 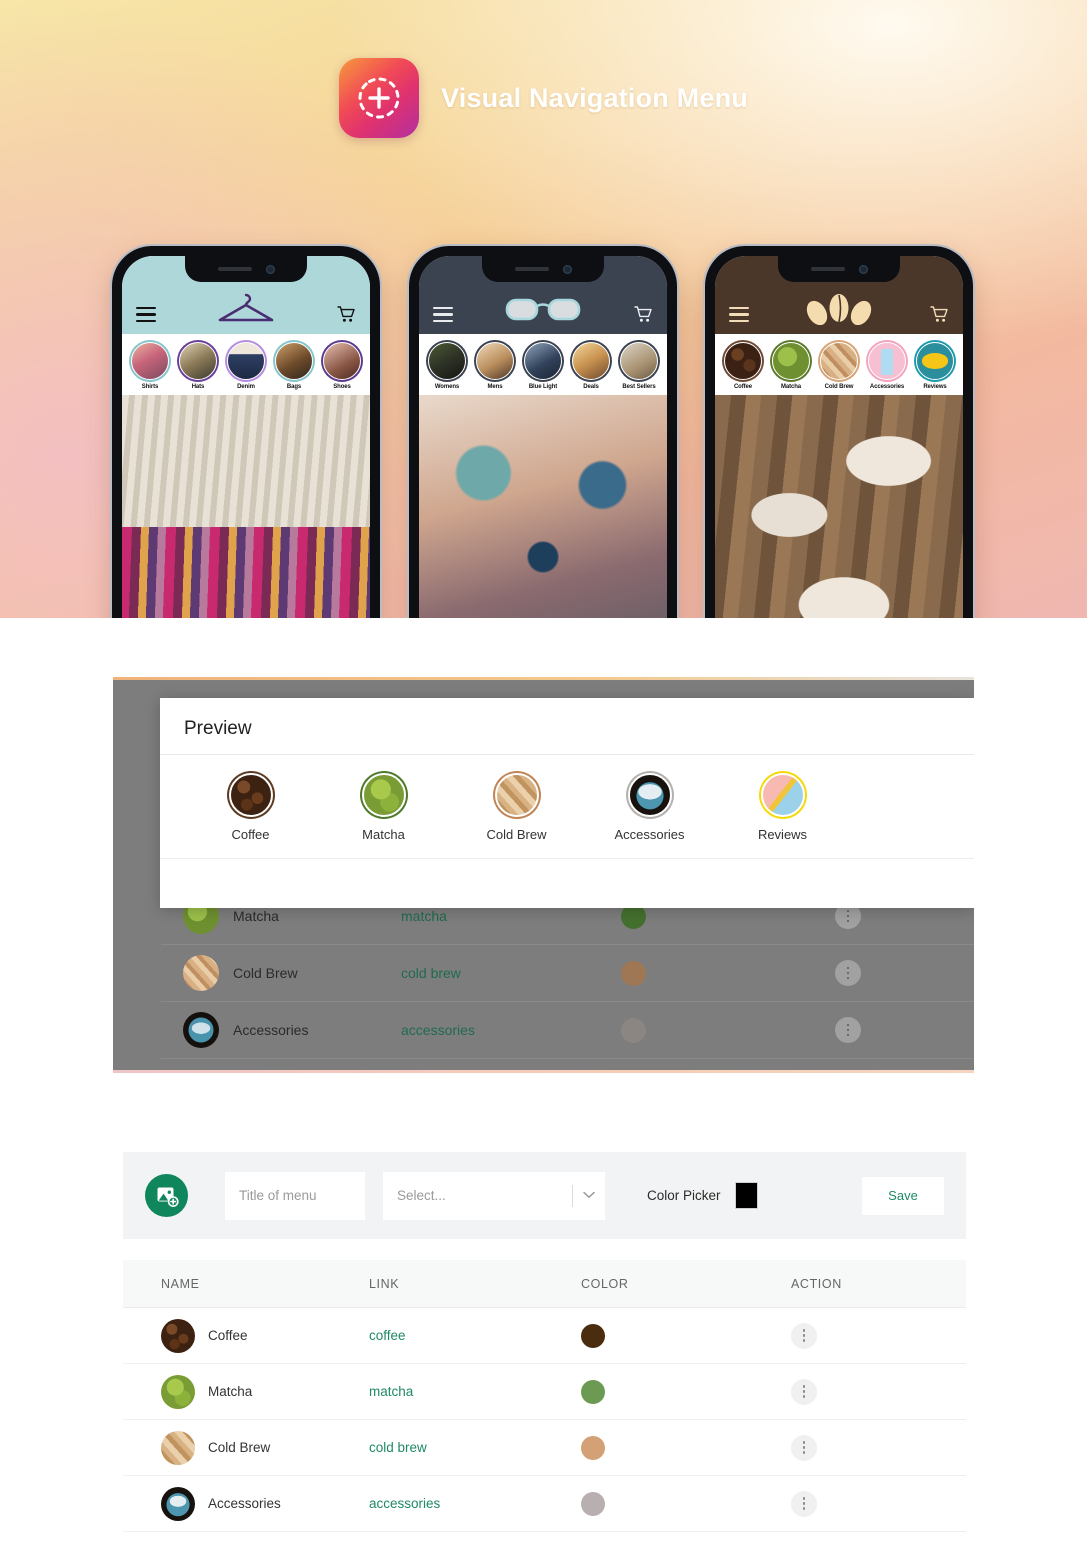 I want to click on story-item: Deals, so click(x=591, y=365).